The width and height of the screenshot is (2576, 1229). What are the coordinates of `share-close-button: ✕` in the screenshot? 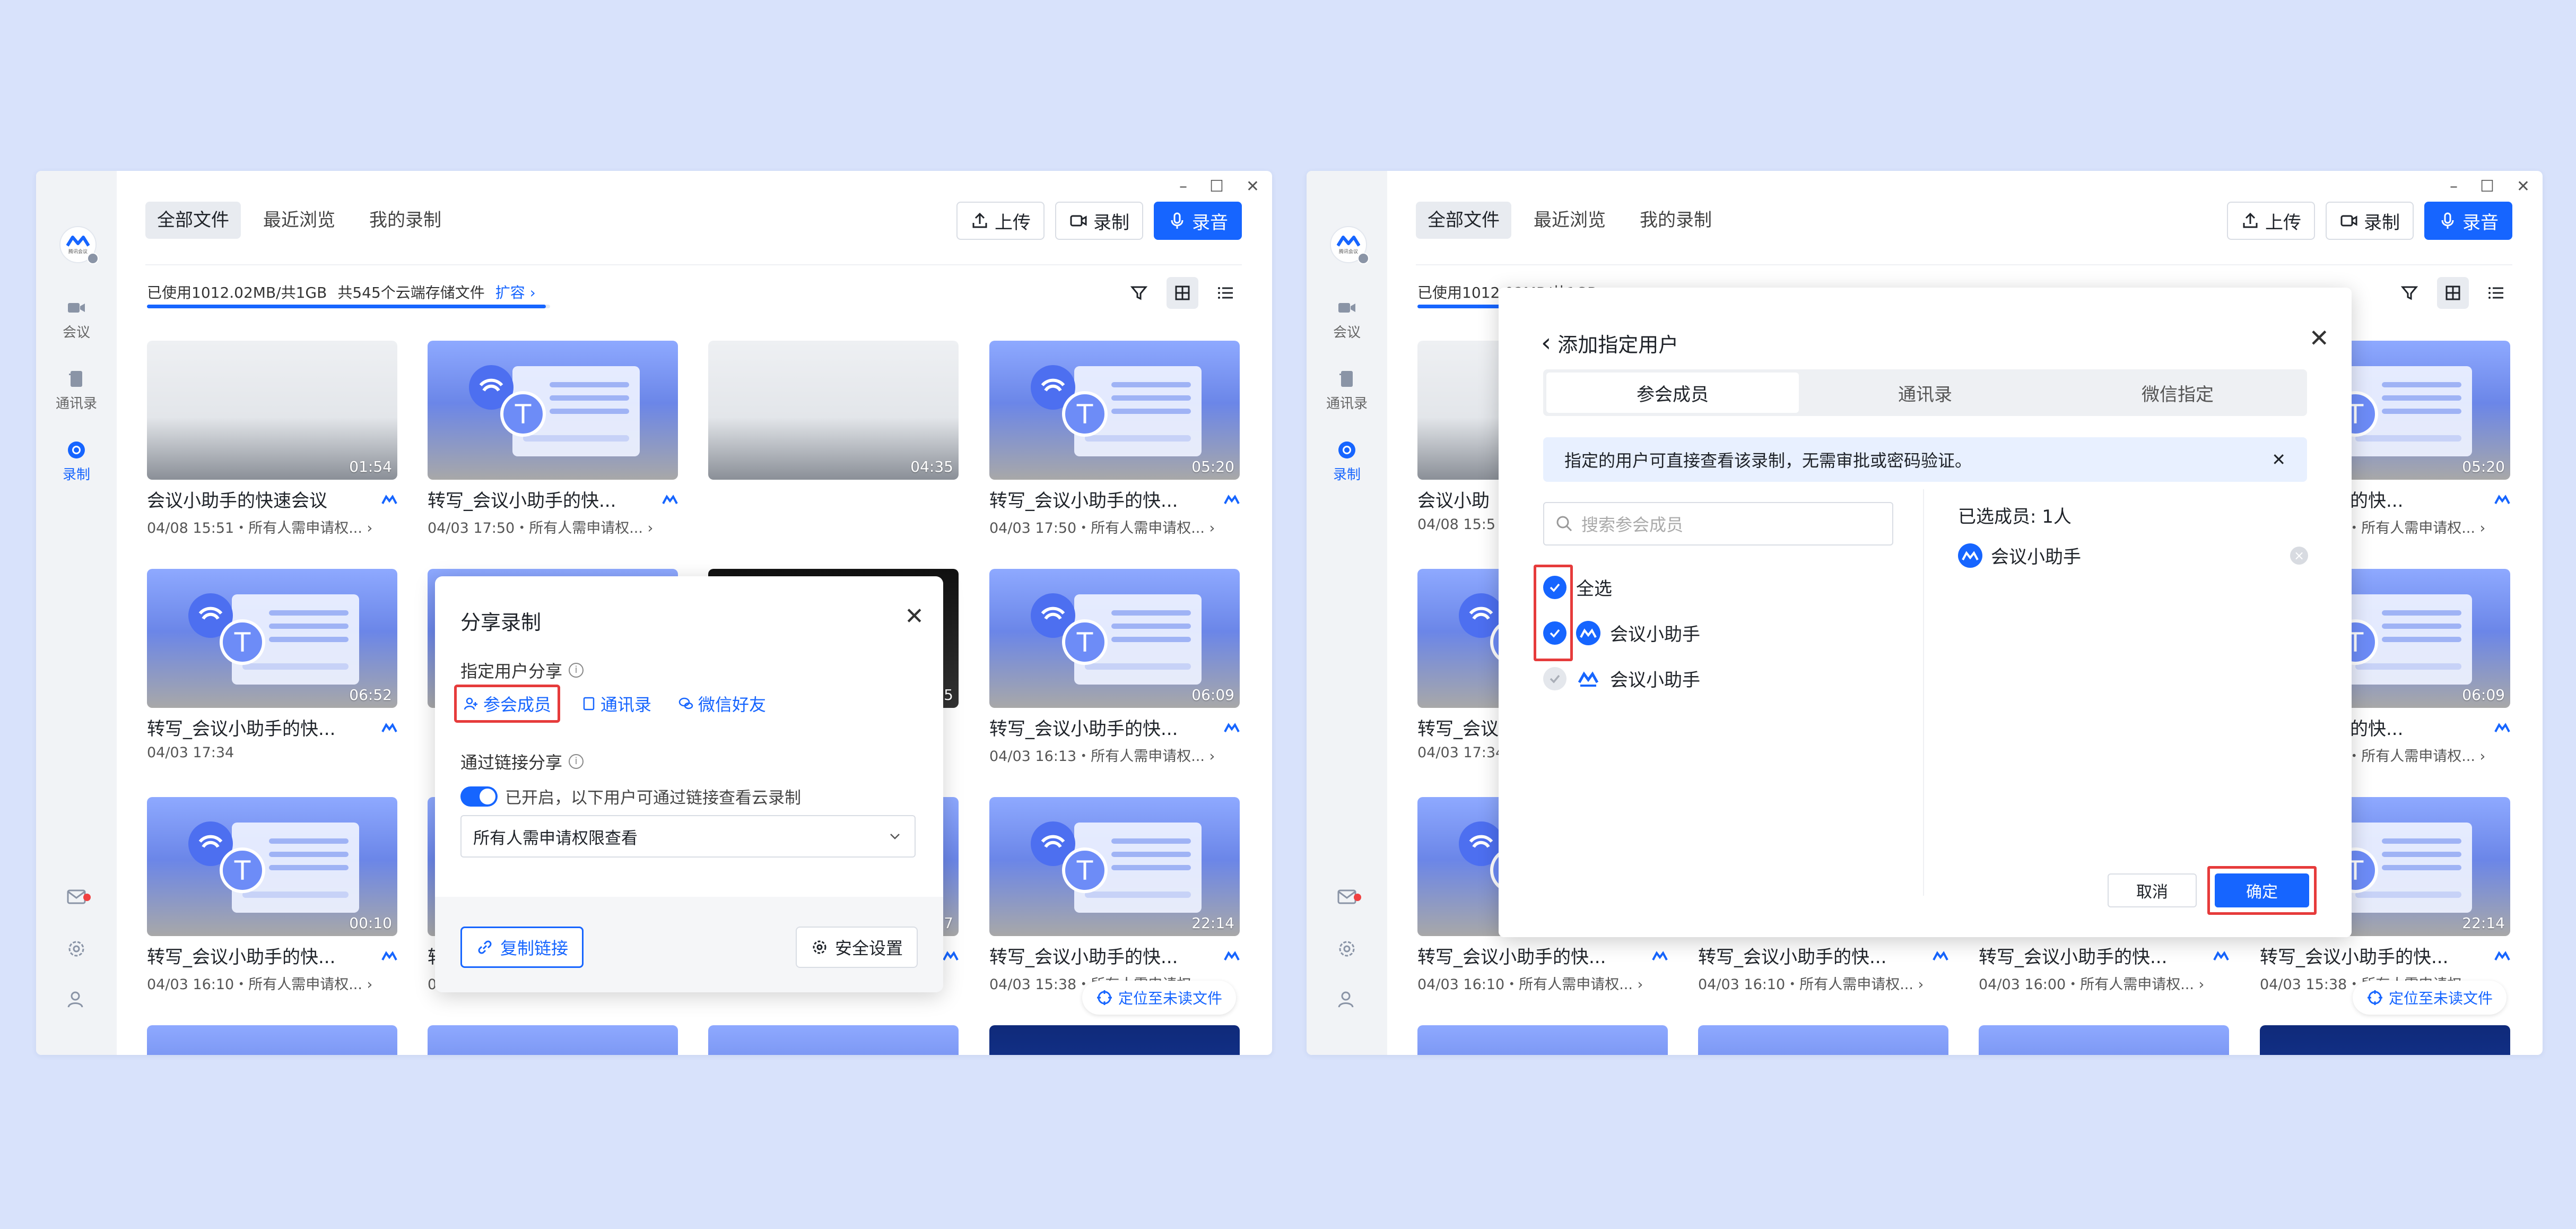 It's located at (914, 617).